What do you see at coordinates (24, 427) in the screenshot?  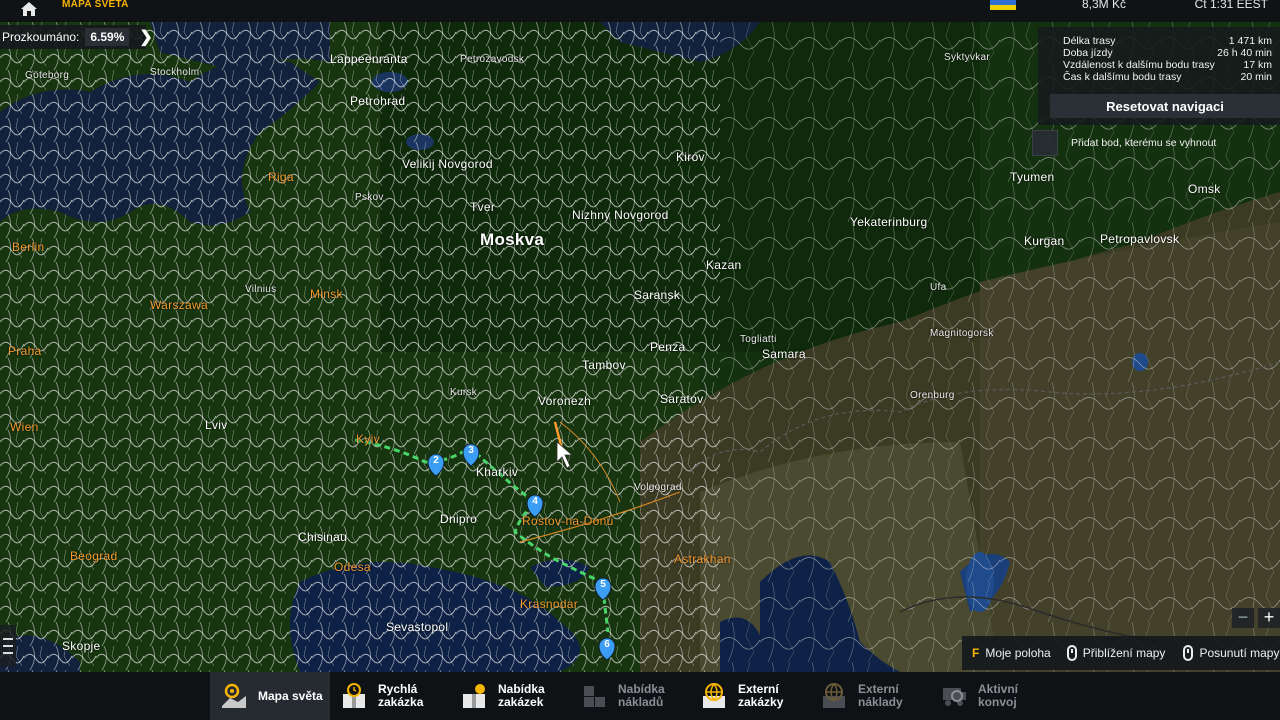 I see `city-label: Wien` at bounding box center [24, 427].